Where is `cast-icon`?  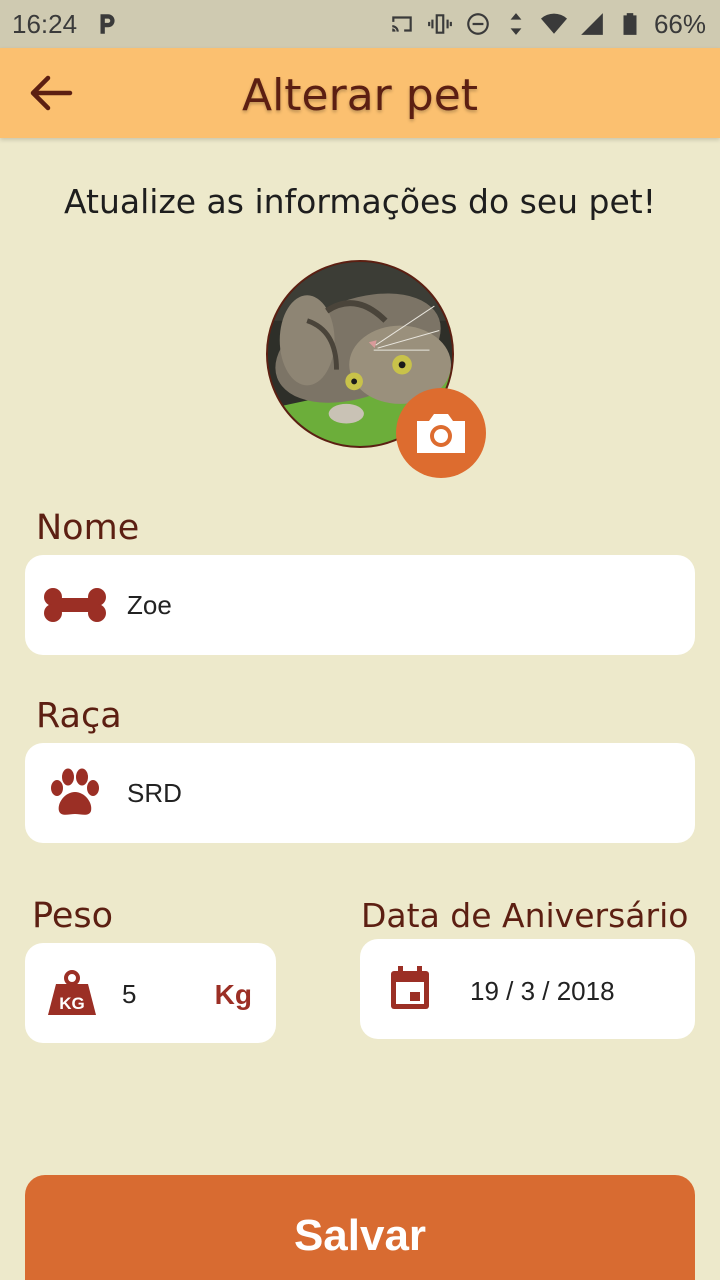 cast-icon is located at coordinates (402, 24).